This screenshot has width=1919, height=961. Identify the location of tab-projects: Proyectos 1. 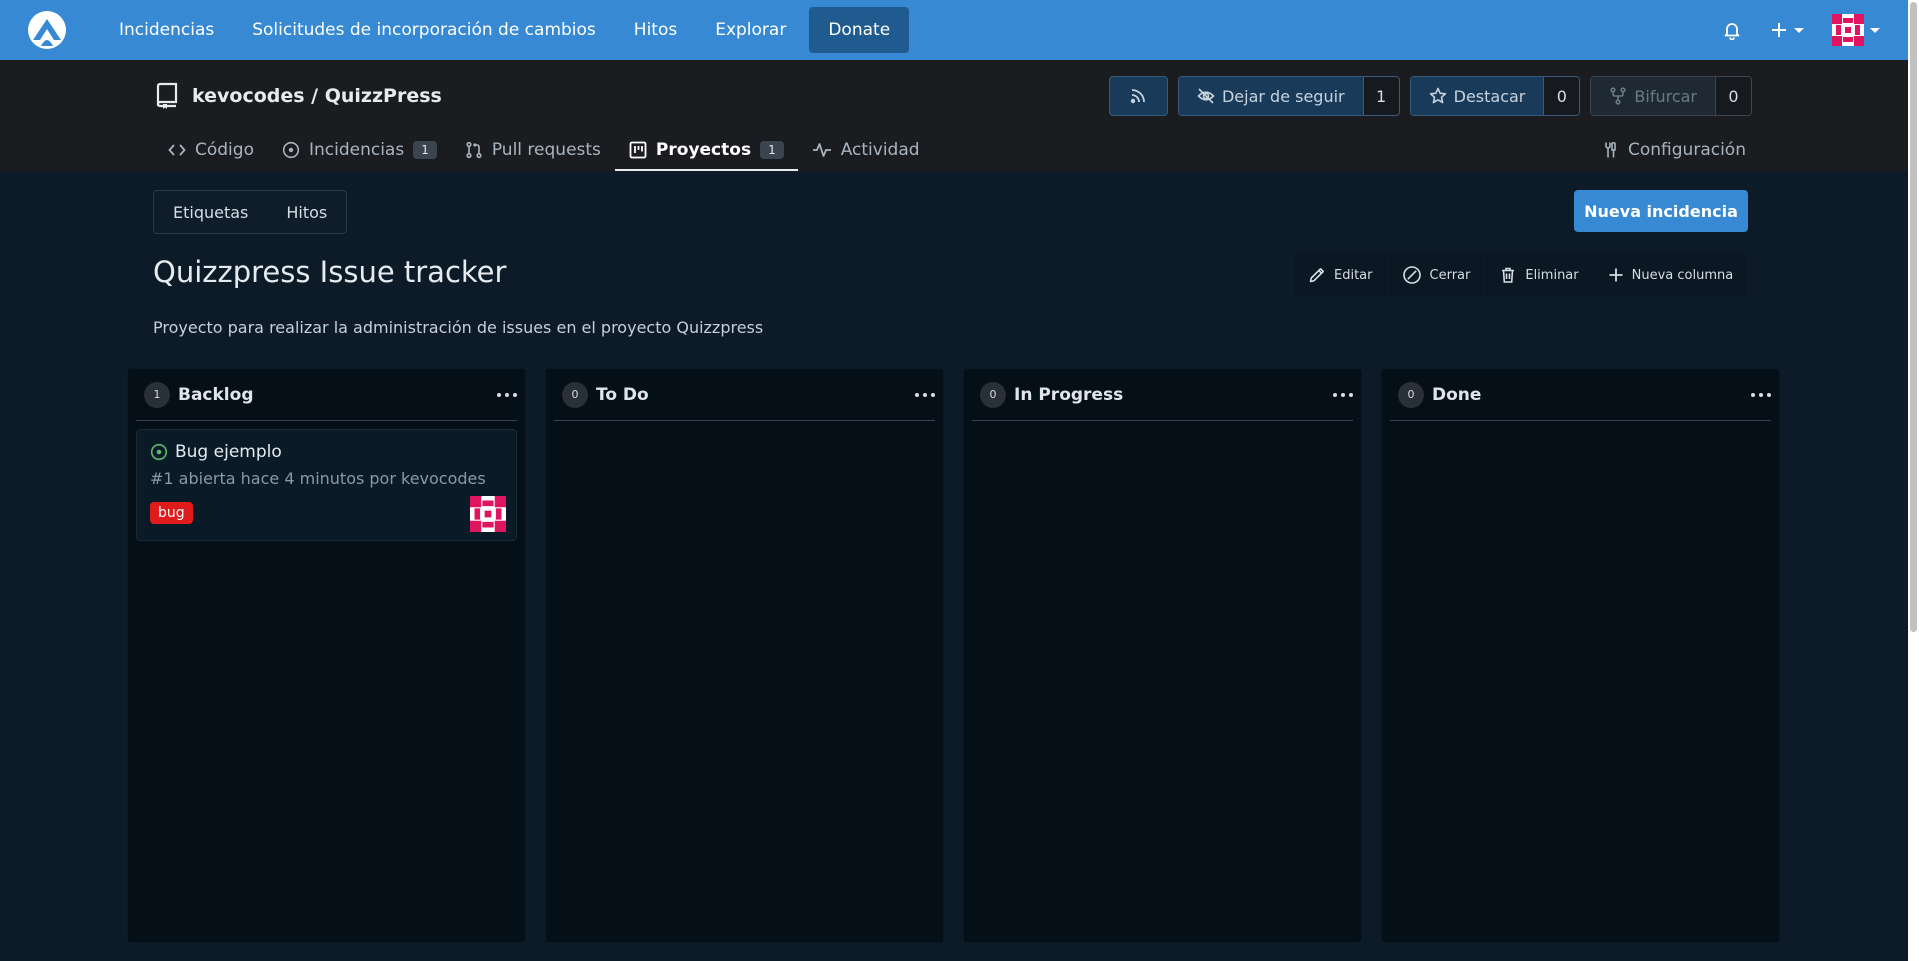
(706, 150).